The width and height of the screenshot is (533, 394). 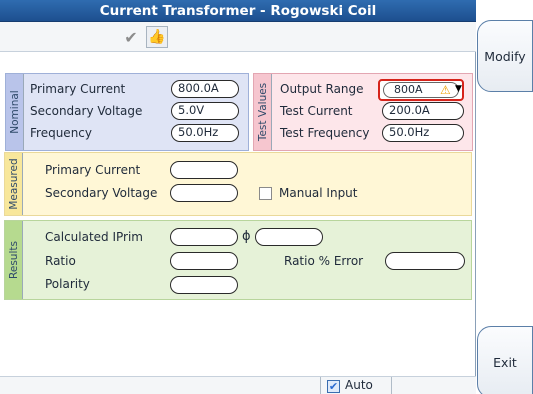 What do you see at coordinates (205, 89) in the screenshot?
I see `nominal-primary-current-field: 800.0A` at bounding box center [205, 89].